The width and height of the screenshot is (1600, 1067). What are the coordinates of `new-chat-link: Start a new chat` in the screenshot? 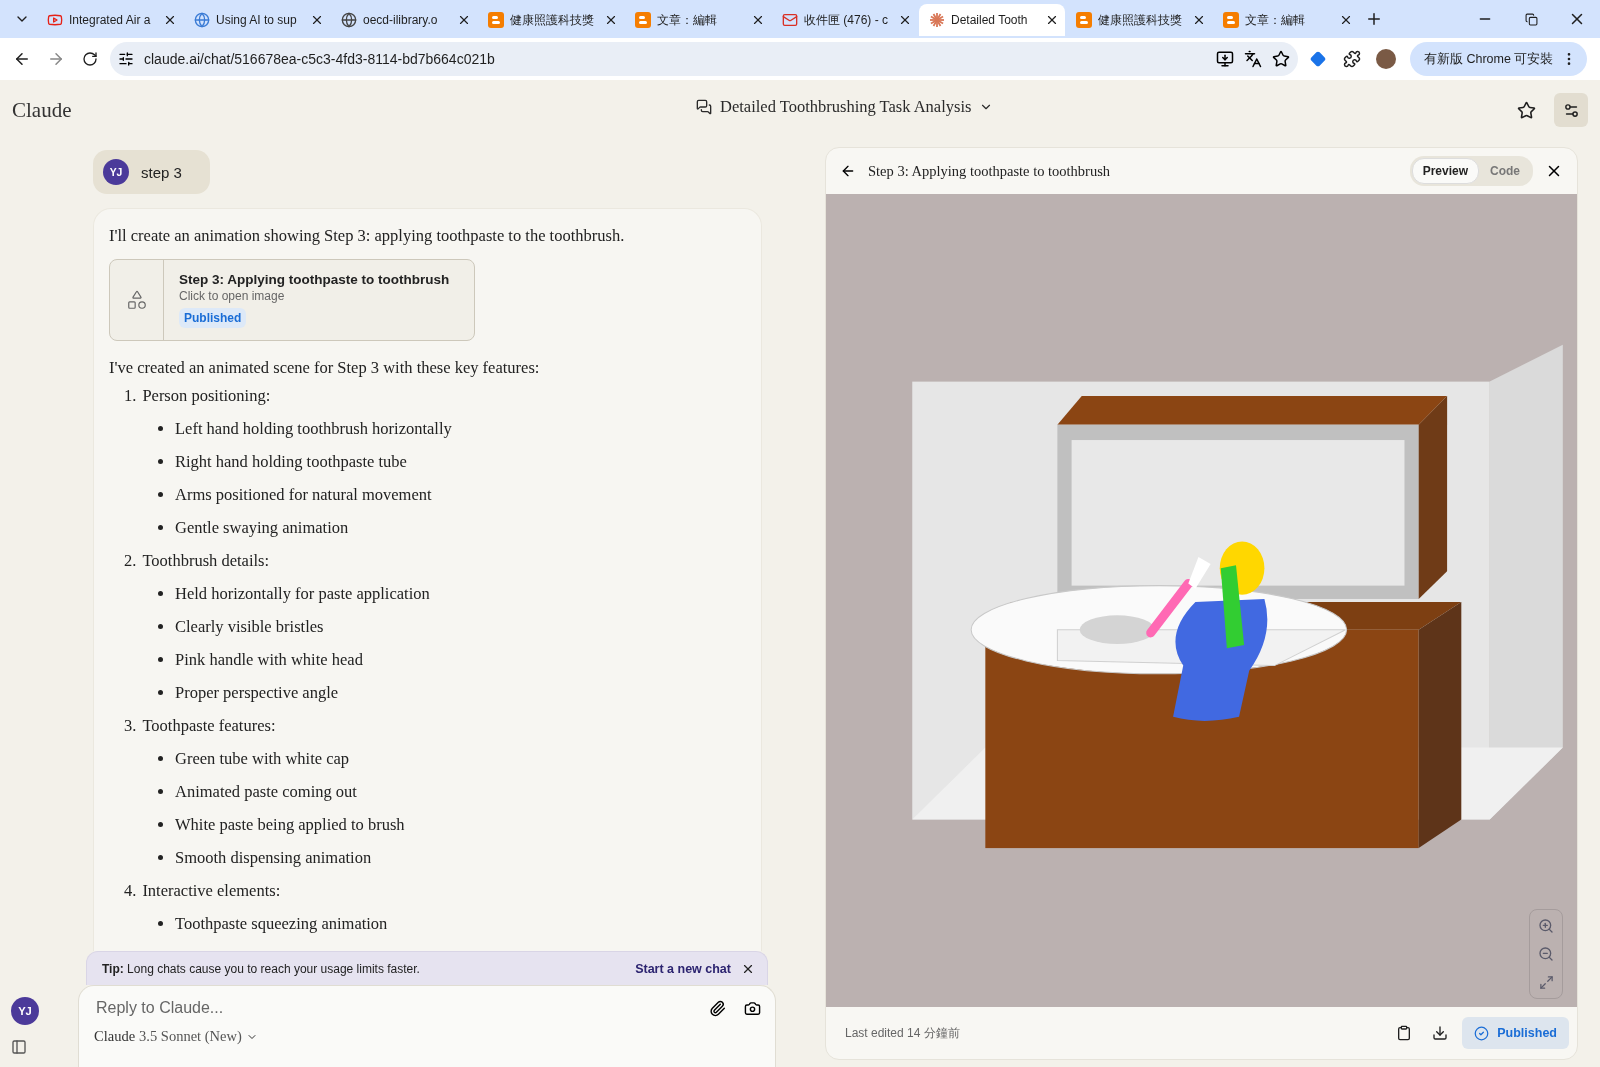 It's located at (683, 968).